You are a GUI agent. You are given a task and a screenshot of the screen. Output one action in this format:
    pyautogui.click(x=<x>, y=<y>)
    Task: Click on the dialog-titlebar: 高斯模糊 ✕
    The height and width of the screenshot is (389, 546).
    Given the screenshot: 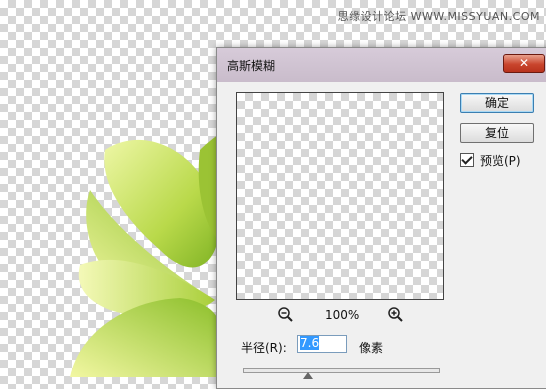 What is the action you would take?
    pyautogui.click(x=381, y=65)
    